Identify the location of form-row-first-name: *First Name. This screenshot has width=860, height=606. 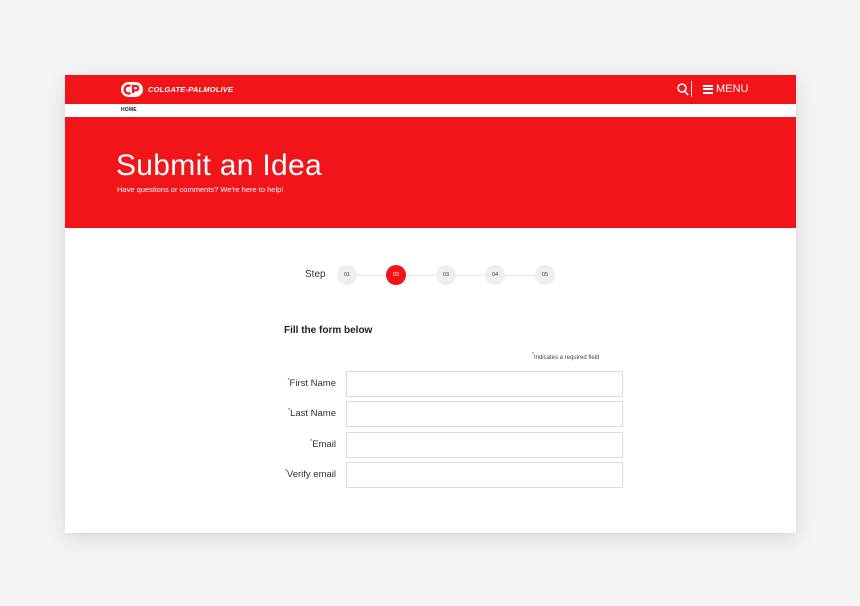
(445, 384).